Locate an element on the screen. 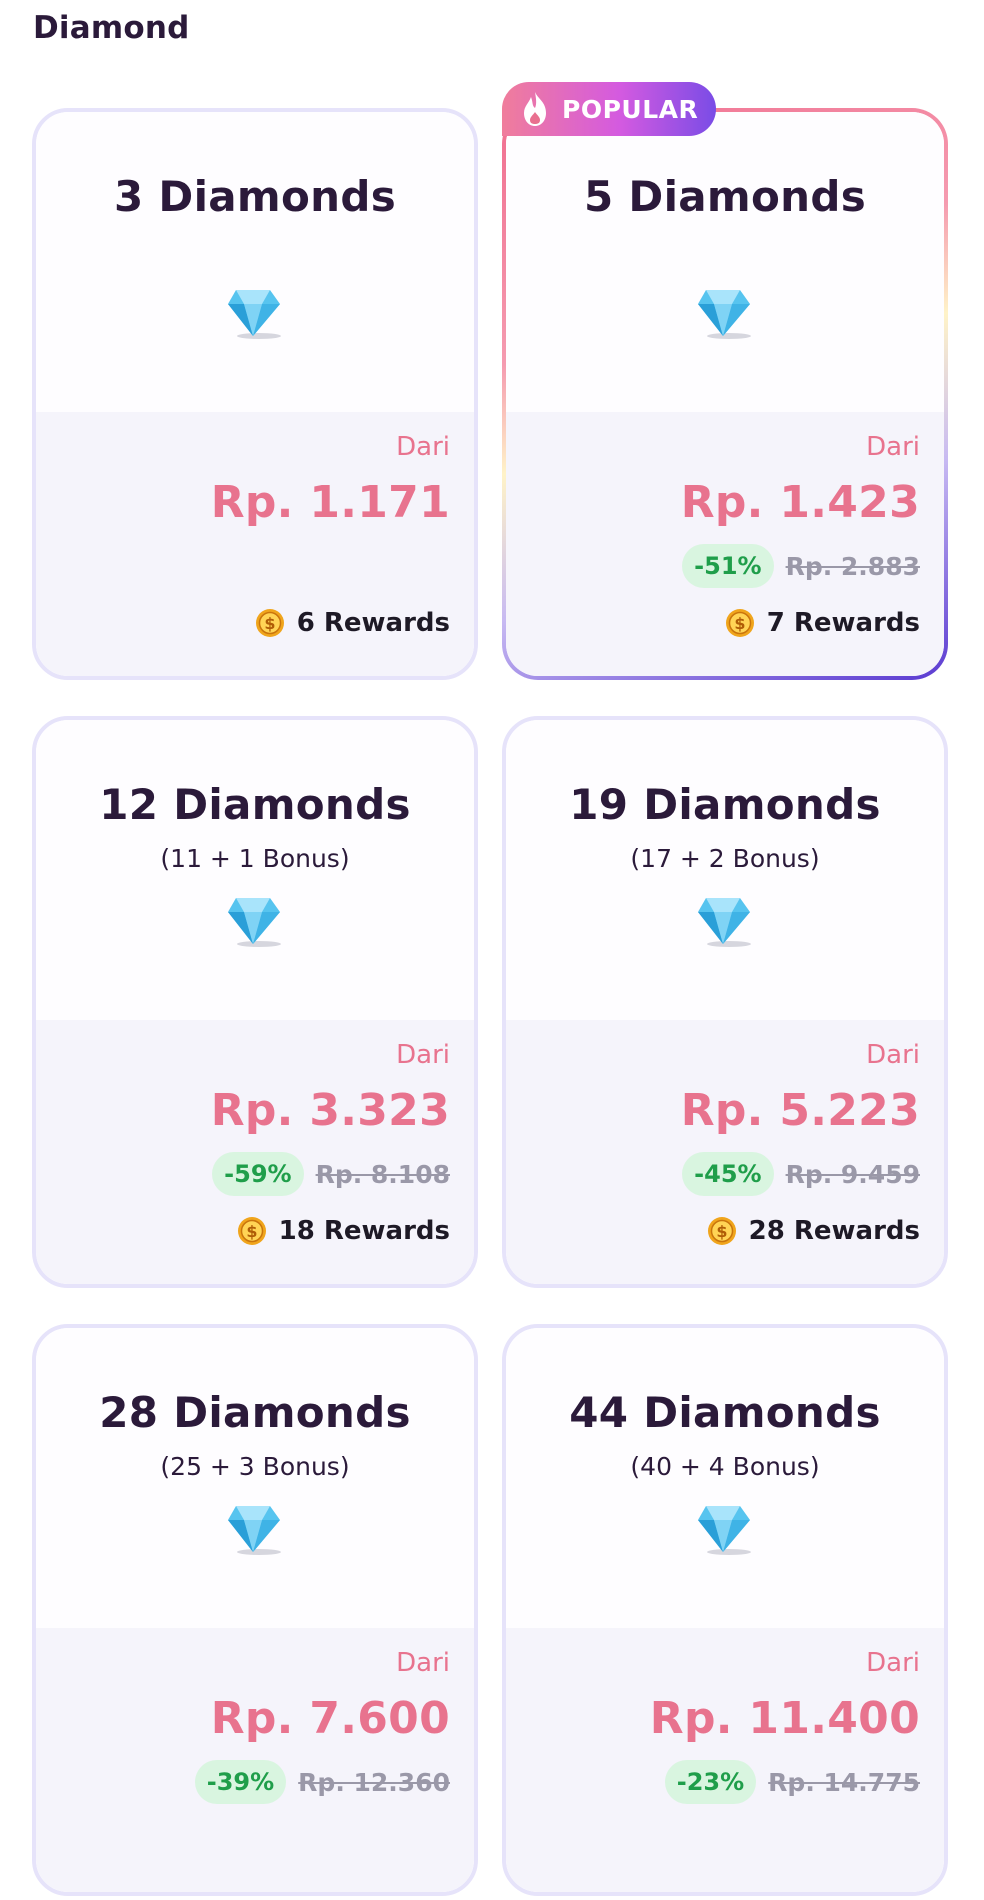  discount-row: -59% Rp. 8.108 is located at coordinates (331, 1174).